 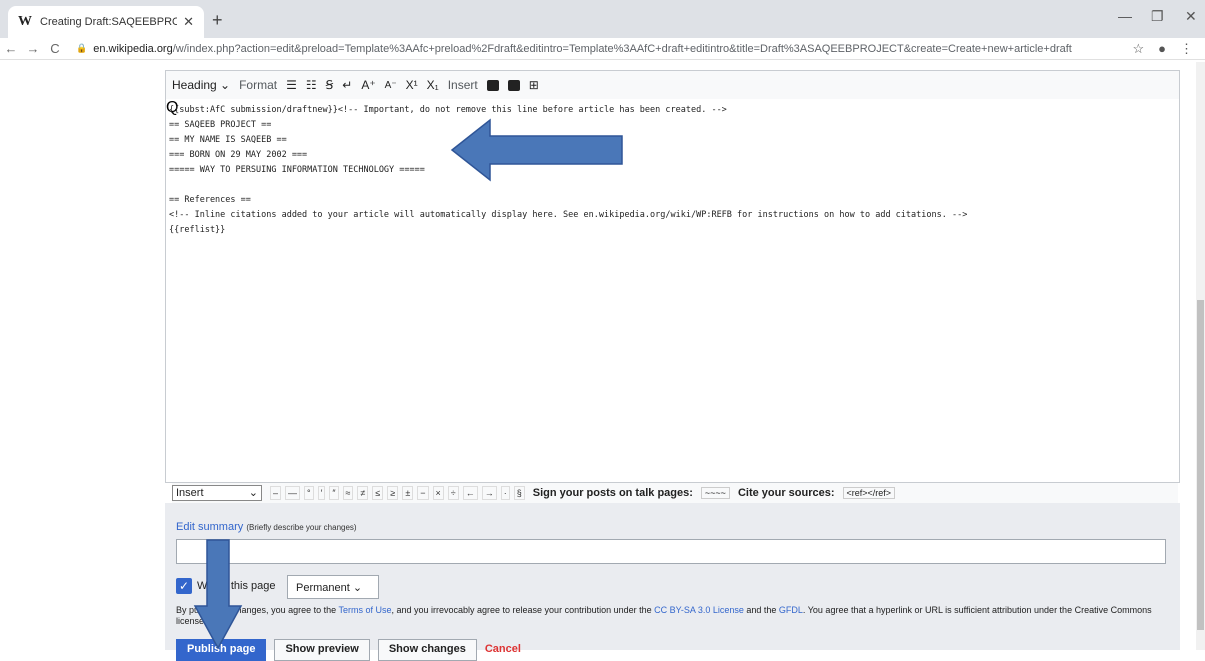 What do you see at coordinates (321, 493) in the screenshot?
I see `special-char-button: ′` at bounding box center [321, 493].